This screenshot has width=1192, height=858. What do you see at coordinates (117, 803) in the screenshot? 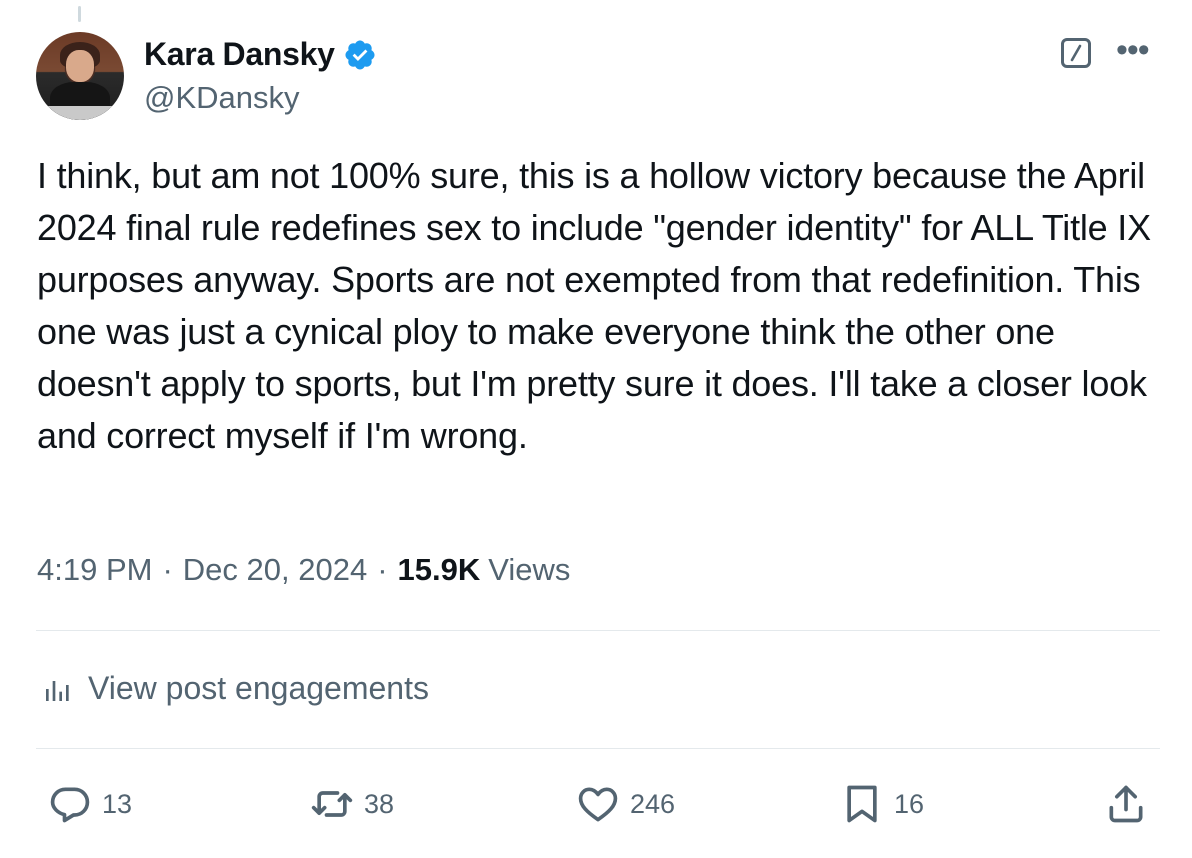
I see `reply-count: 13` at bounding box center [117, 803].